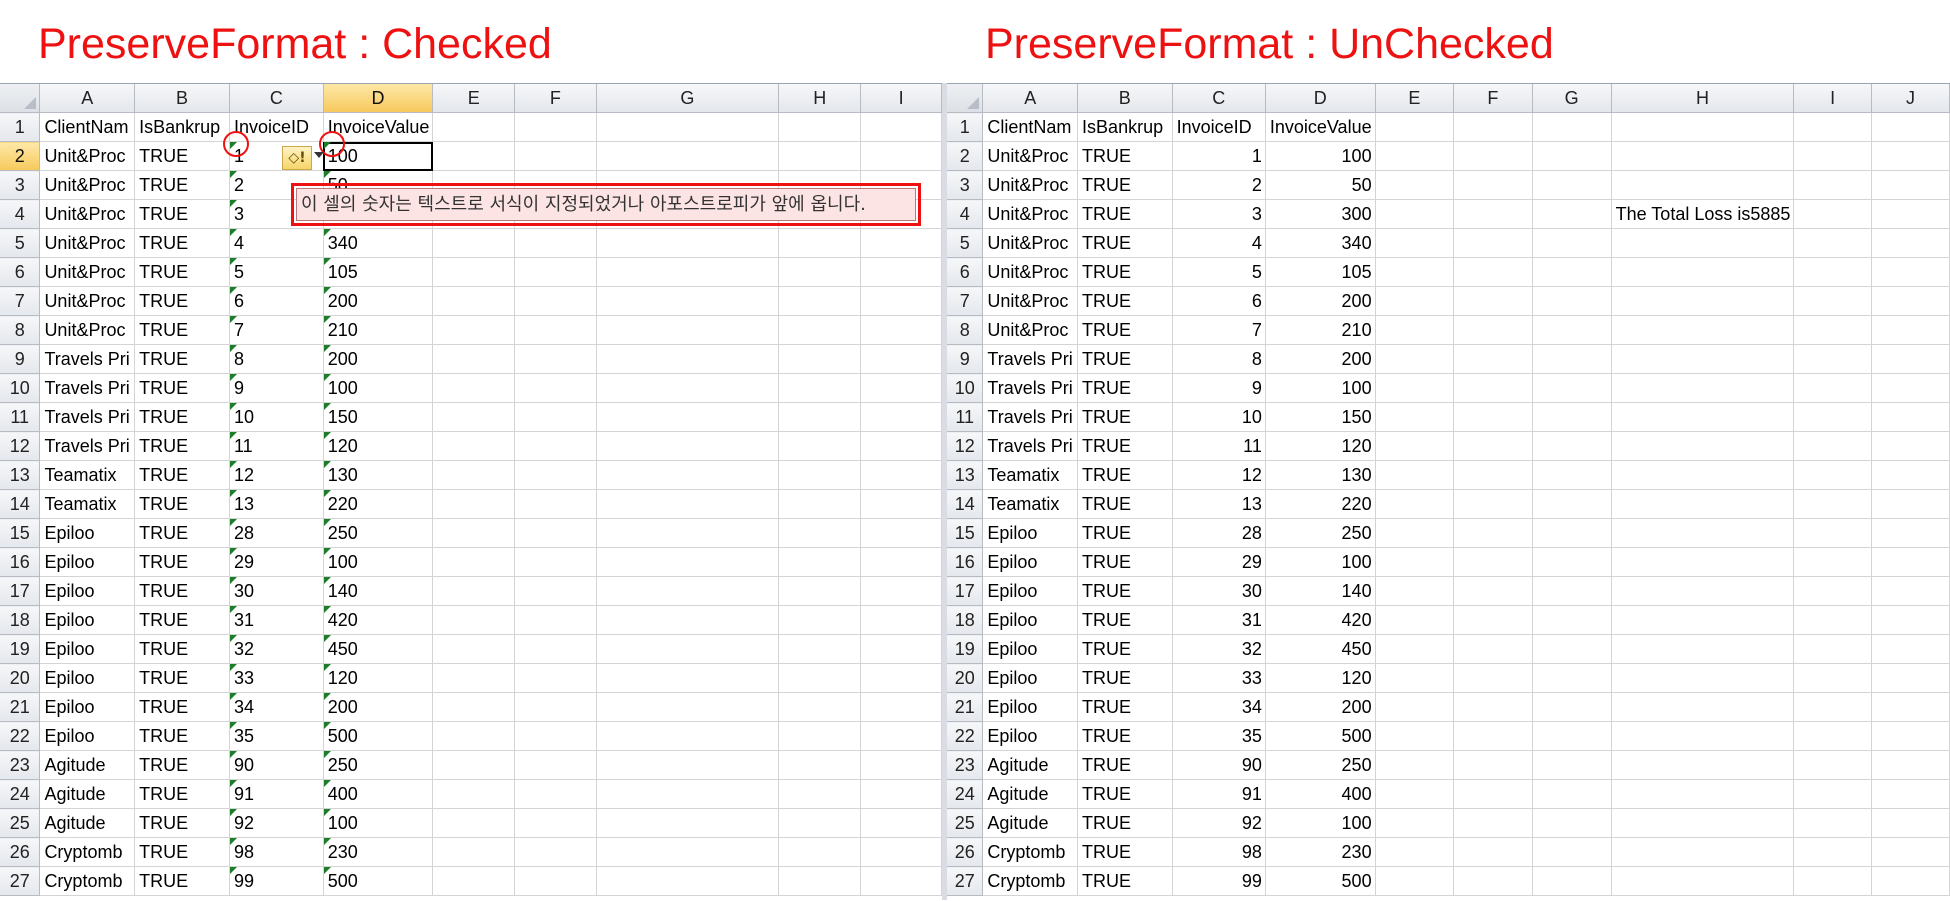 This screenshot has width=1950, height=901. What do you see at coordinates (378, 707) in the screenshot?
I see `cell-d21: 200` at bounding box center [378, 707].